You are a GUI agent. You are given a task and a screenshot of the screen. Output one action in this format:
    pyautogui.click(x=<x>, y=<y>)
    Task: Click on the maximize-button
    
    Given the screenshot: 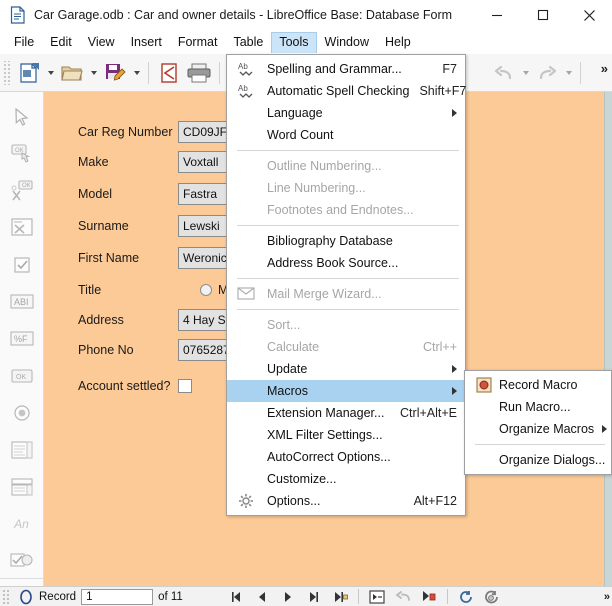 What is the action you would take?
    pyautogui.click(x=543, y=15)
    